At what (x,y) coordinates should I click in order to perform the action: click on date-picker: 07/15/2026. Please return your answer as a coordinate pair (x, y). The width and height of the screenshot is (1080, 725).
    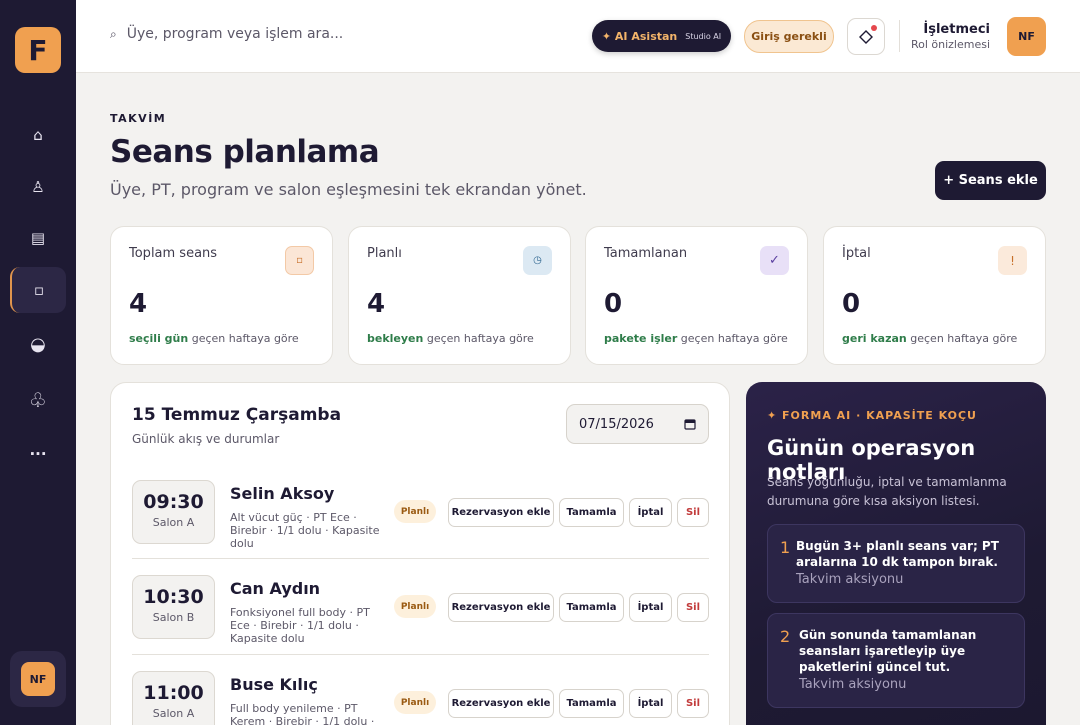
    Looking at the image, I should click on (637, 424).